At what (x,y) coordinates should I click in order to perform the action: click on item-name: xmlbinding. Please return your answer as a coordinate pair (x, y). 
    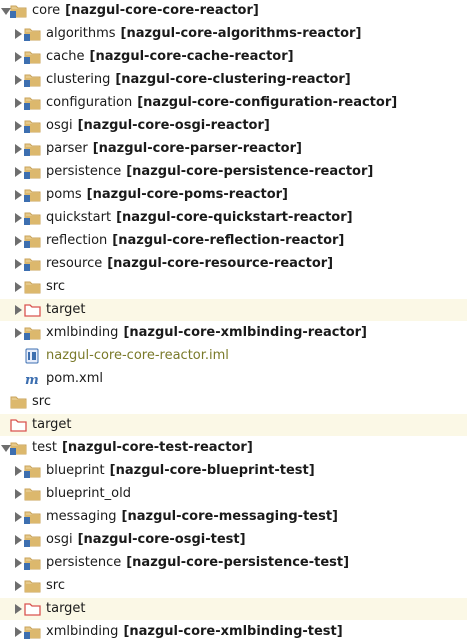
    Looking at the image, I should click on (82, 631).